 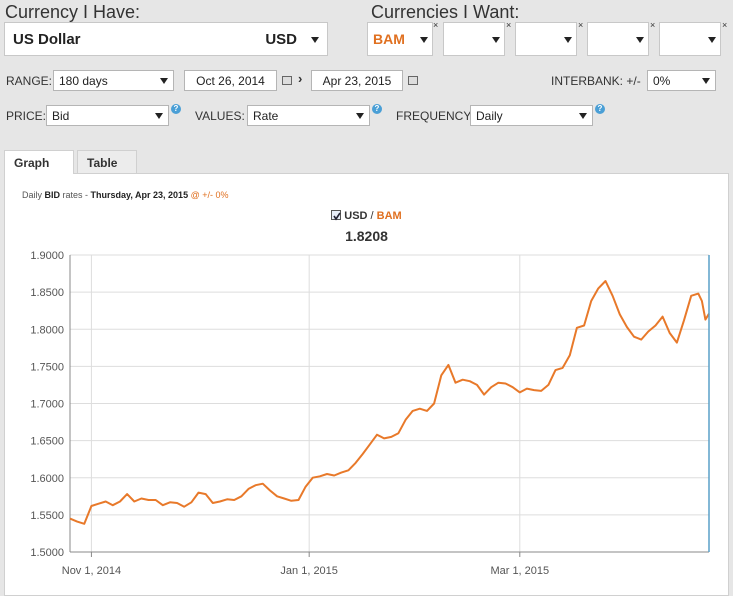 What do you see at coordinates (47, 479) in the screenshot?
I see `y-tick-label: 1.6000` at bounding box center [47, 479].